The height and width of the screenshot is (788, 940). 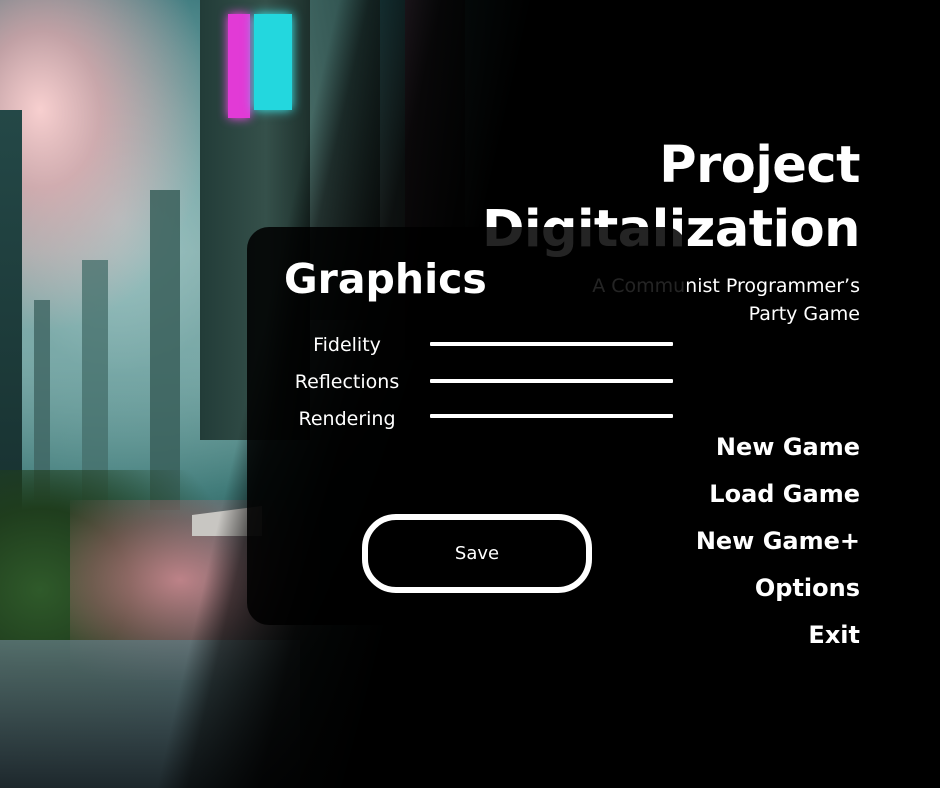 I want to click on game-title-line1: Project, so click(x=759, y=165).